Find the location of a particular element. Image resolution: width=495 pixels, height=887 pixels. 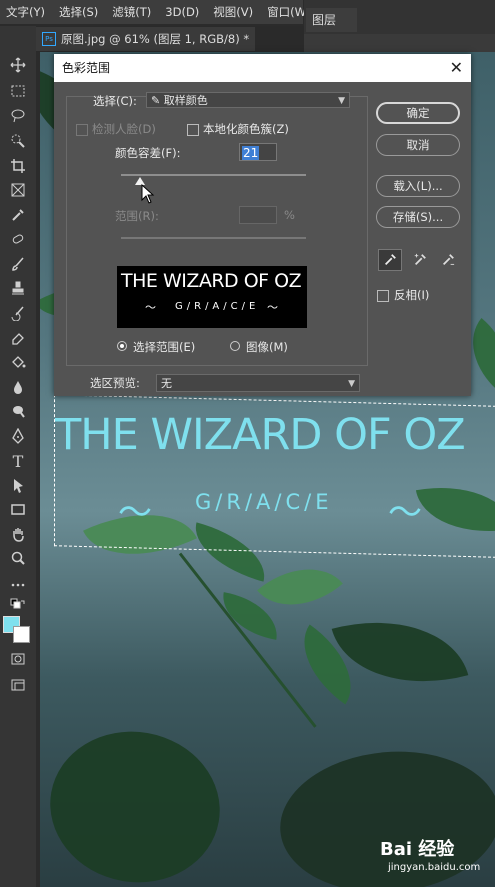

selection-preview-dropdown: 无 ▼ is located at coordinates (258, 383).